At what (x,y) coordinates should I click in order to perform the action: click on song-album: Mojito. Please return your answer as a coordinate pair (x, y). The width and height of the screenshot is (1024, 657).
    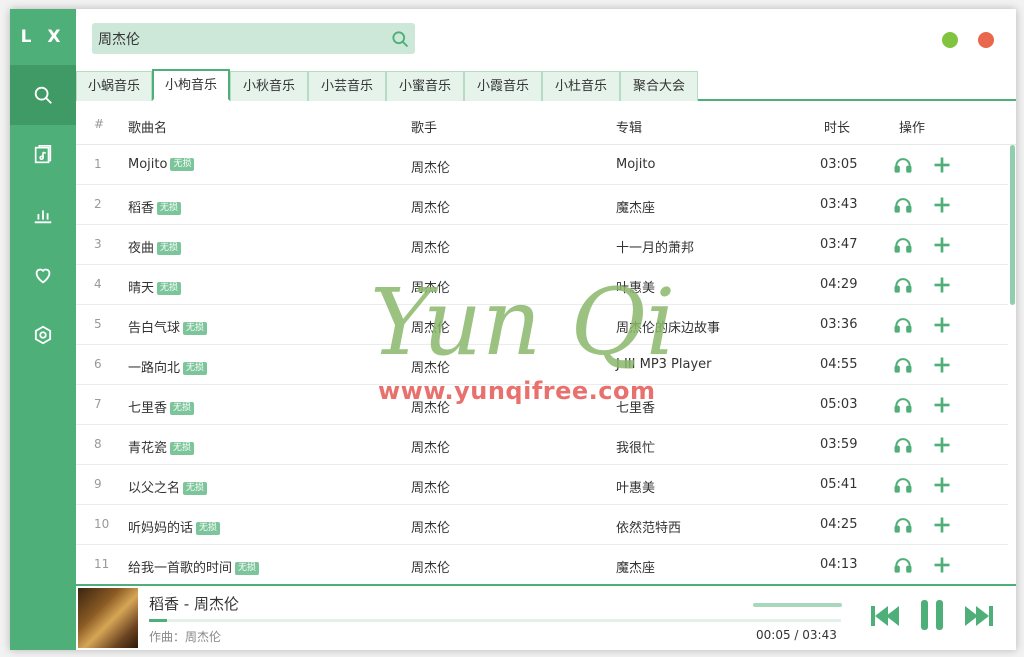
    Looking at the image, I should click on (635, 164).